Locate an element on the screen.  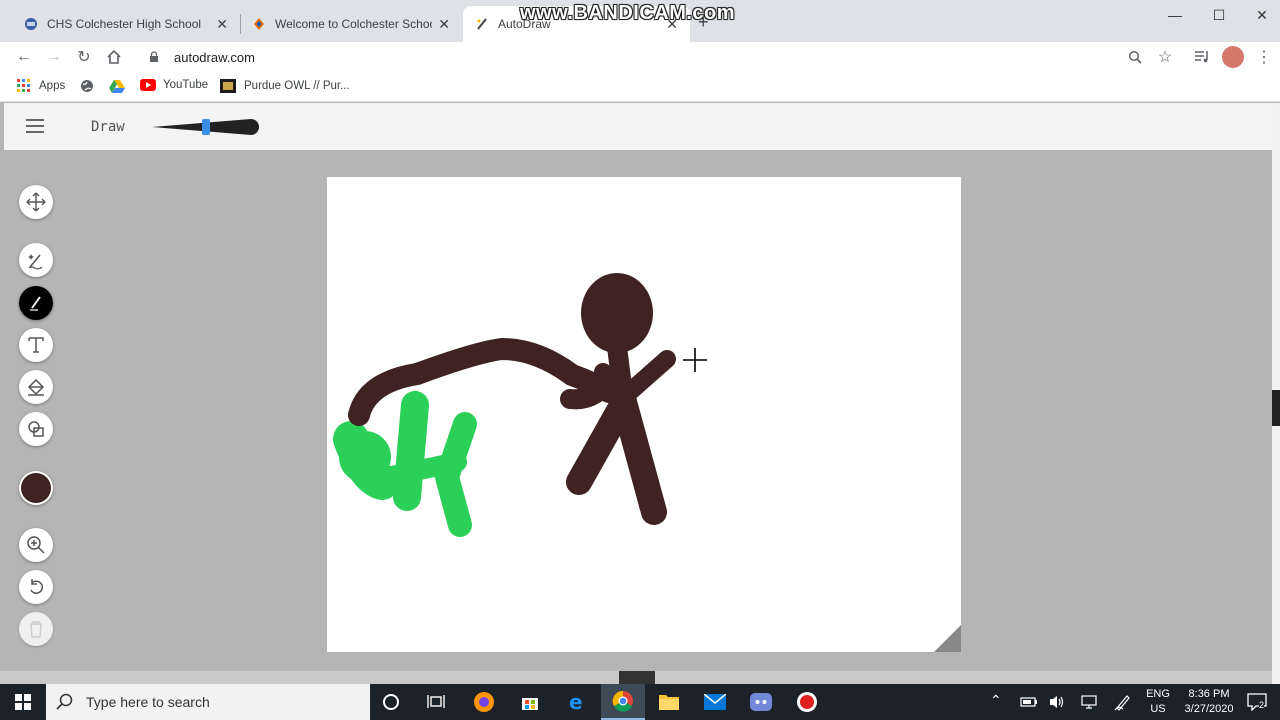
autodraw-pen-sparkle-icon is located at coordinates (35, 262).